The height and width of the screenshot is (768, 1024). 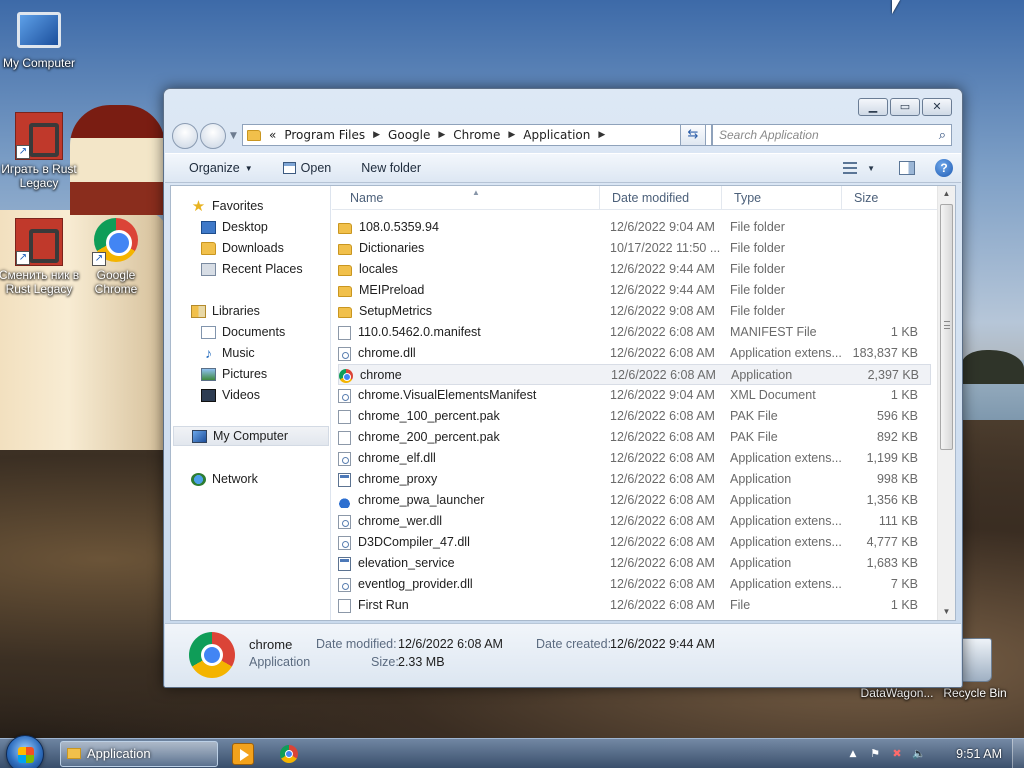 I want to click on desktop-icon-google-chrome: ↗ Google Chrome, so click(x=116, y=256).